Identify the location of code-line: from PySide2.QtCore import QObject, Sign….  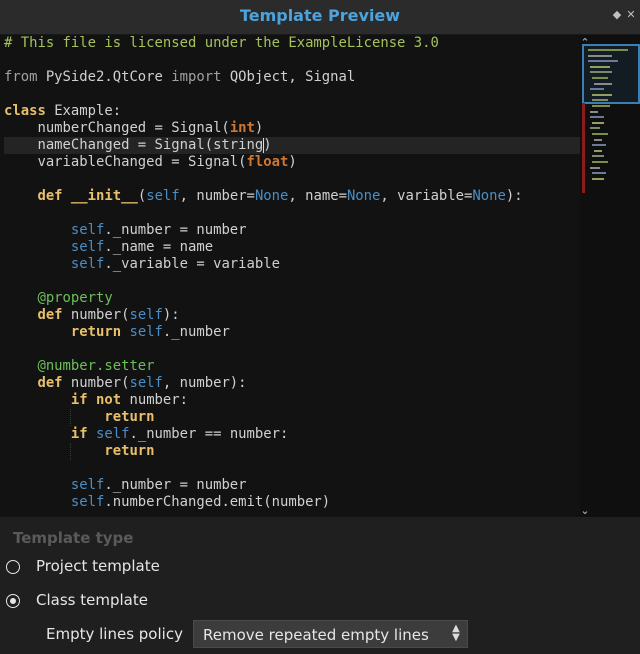
(292, 77).